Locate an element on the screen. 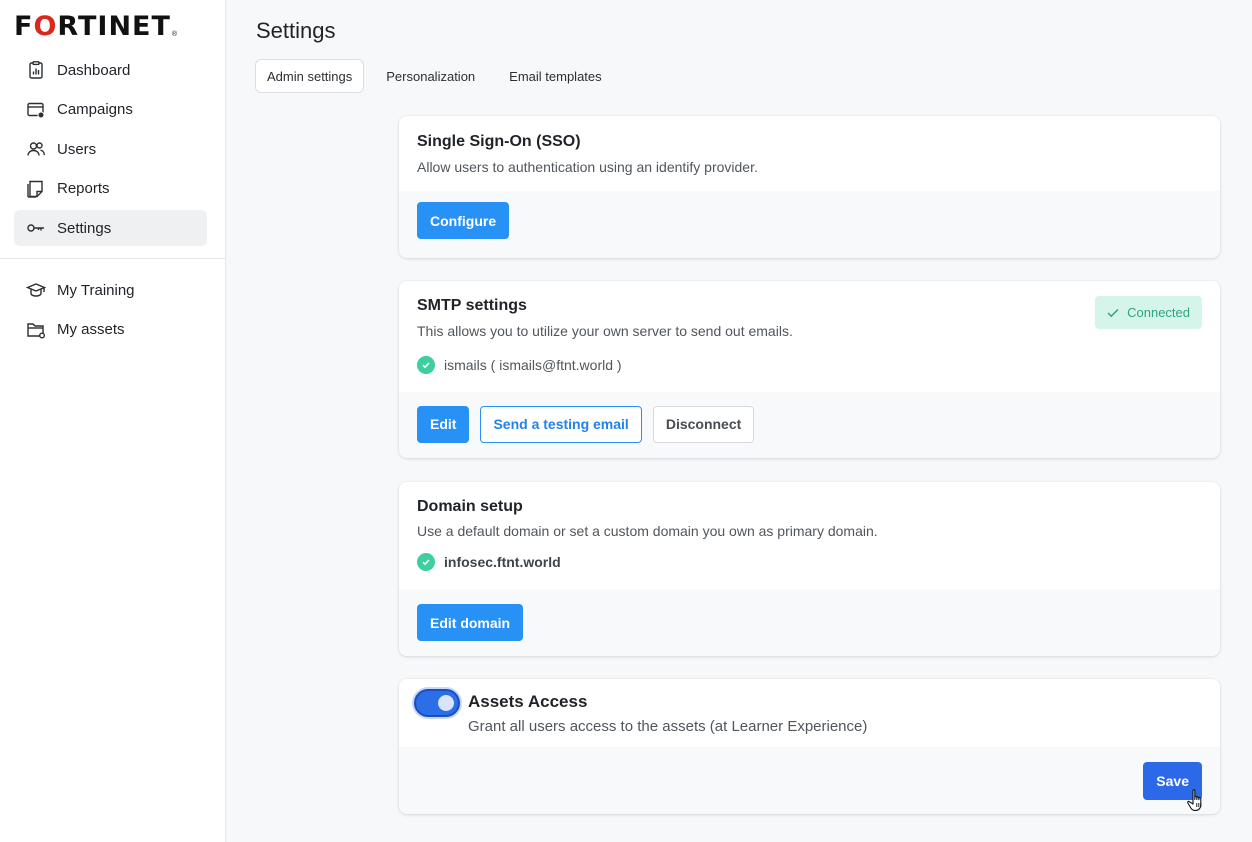 Image resolution: width=1252 pixels, height=842 pixels. current-domain: infosec.ftnt.world is located at coordinates (502, 562).